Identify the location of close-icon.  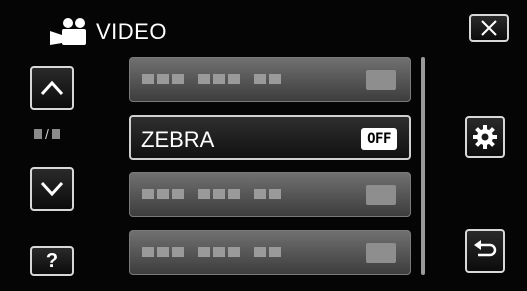
(489, 28).